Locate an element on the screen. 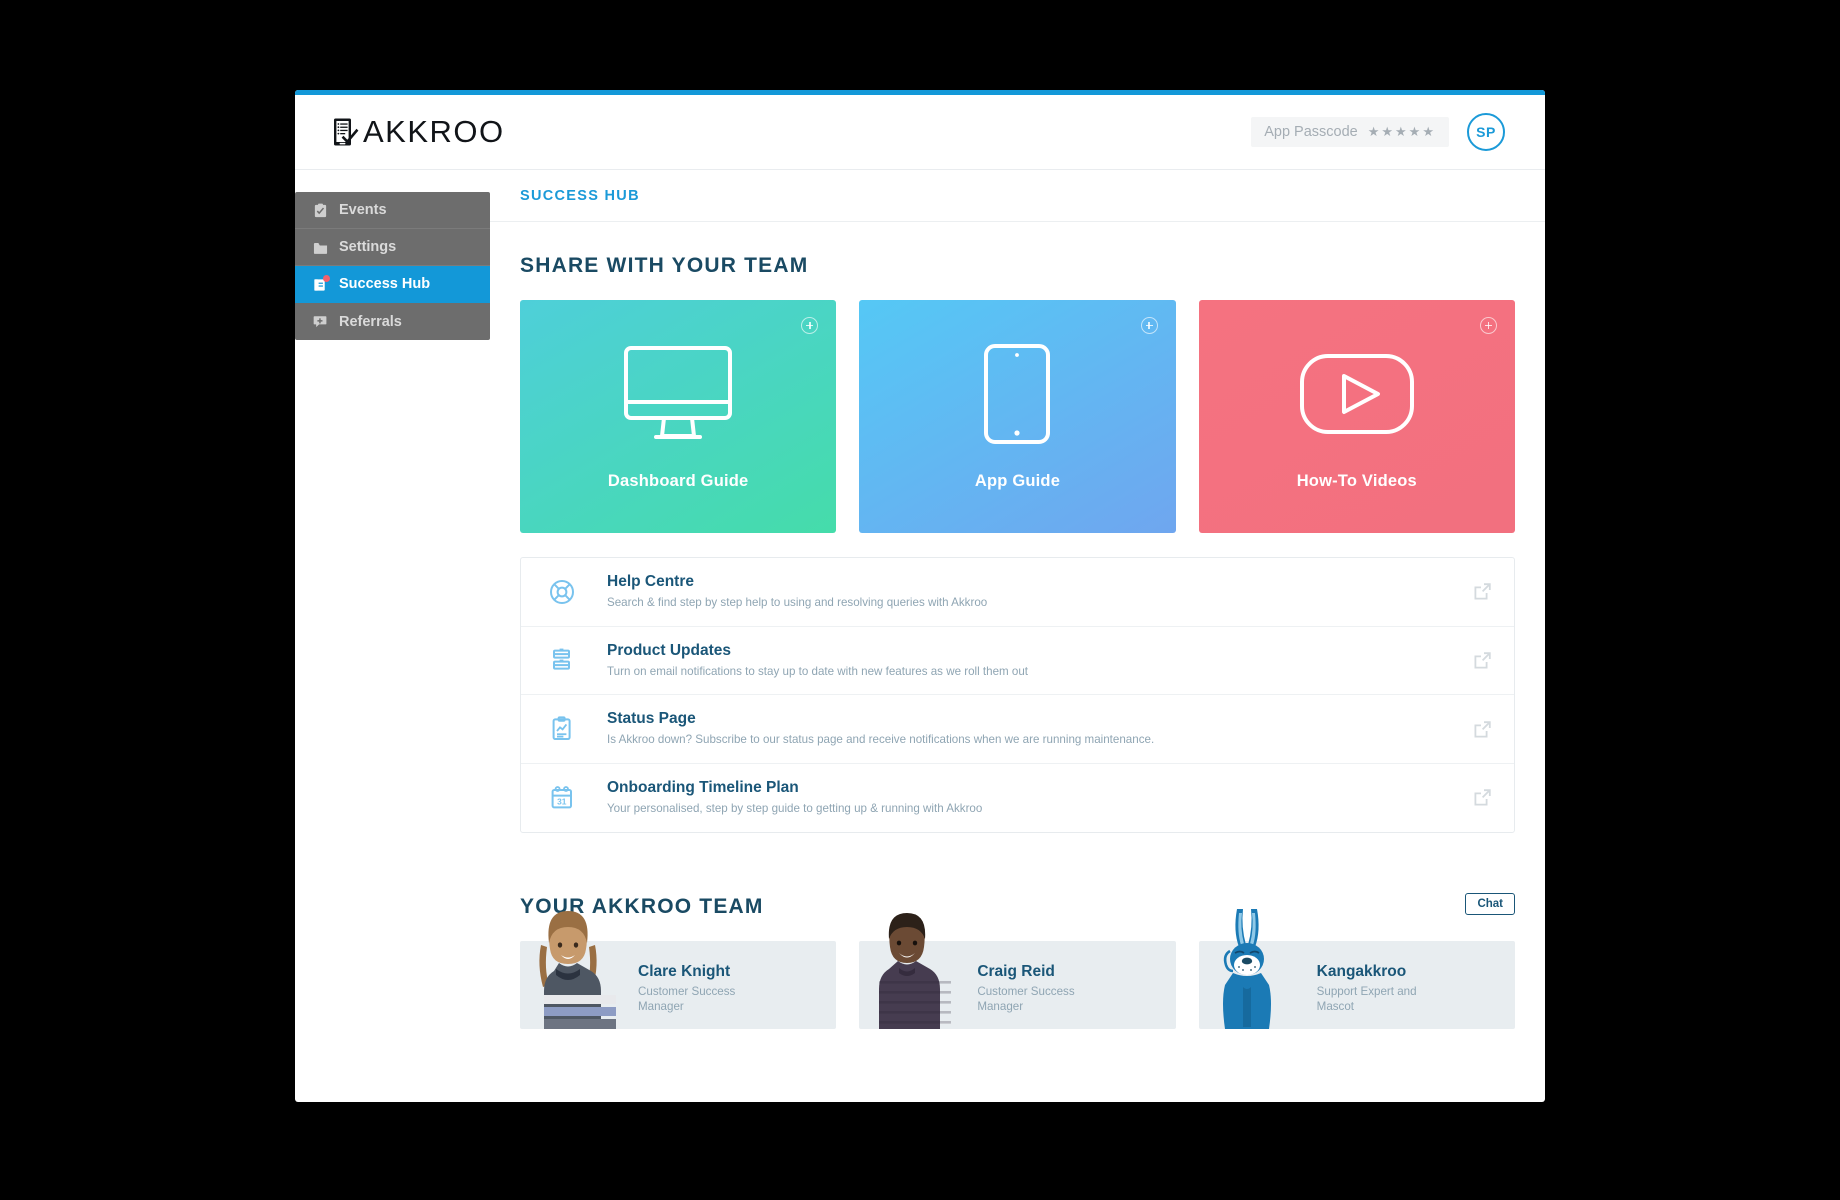 This screenshot has width=1840, height=1200. team-card-clare-knight: Clare Knight Customer Success Manager is located at coordinates (678, 969).